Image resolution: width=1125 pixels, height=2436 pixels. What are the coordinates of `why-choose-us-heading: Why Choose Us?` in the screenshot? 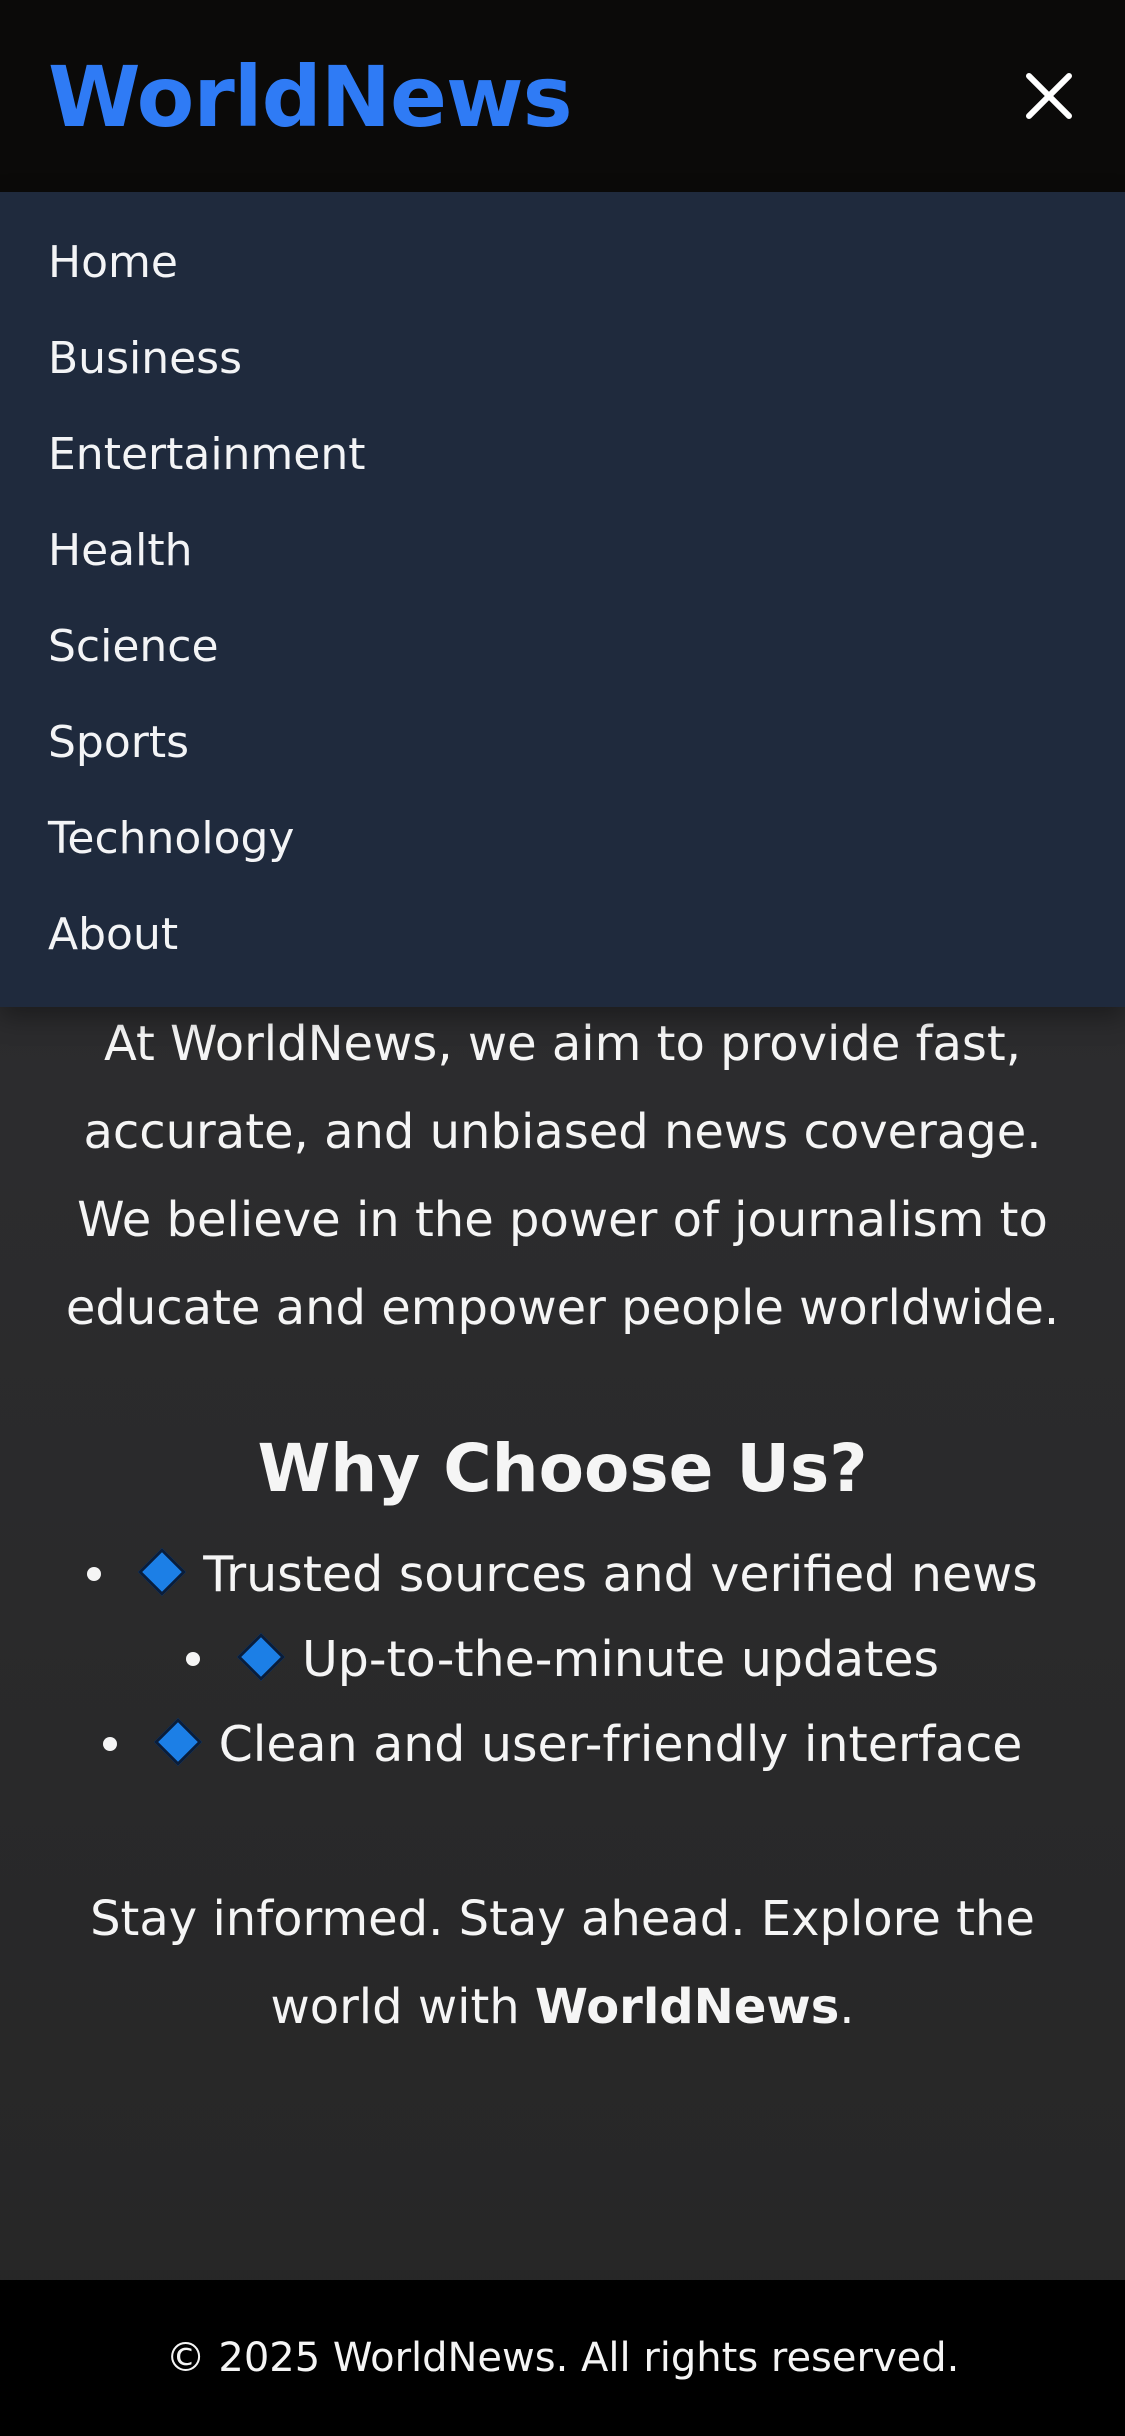 It's located at (562, 1468).